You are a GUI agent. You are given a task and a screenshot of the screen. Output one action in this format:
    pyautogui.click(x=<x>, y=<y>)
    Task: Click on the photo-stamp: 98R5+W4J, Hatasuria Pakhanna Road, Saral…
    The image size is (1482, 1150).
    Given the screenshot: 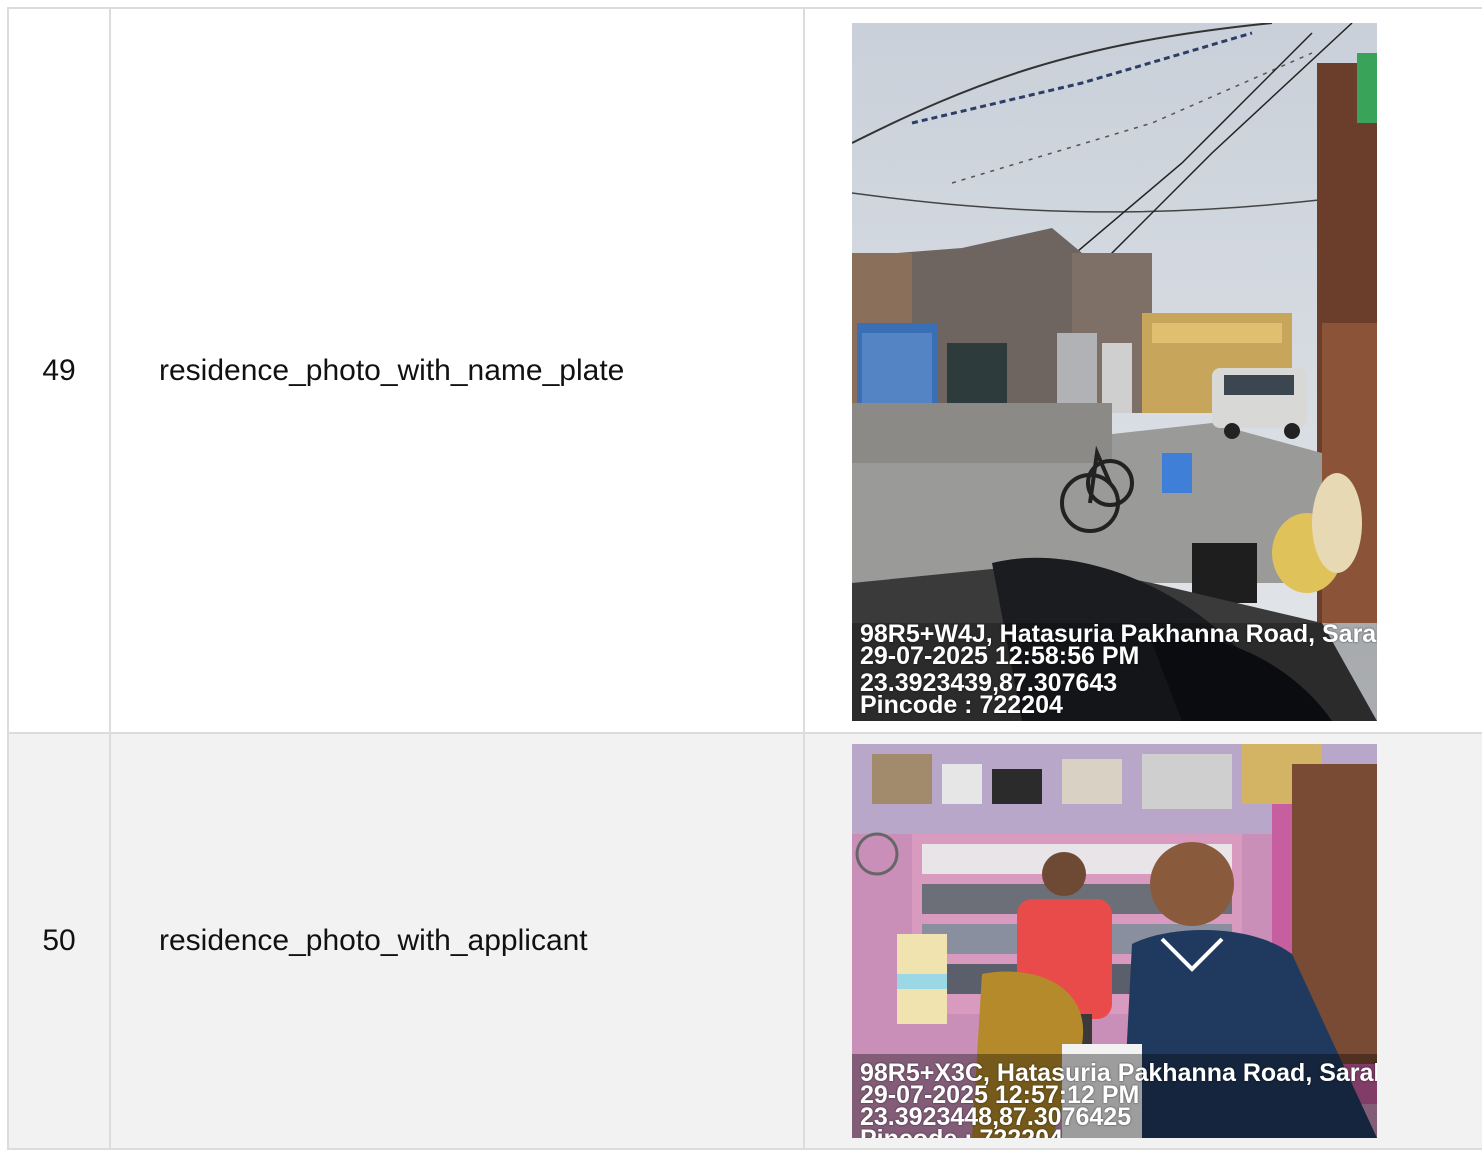 What is the action you would take?
    pyautogui.click(x=1118, y=670)
    